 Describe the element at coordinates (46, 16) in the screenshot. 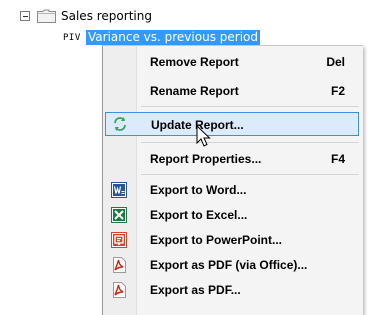

I see `folder-icon` at that location.